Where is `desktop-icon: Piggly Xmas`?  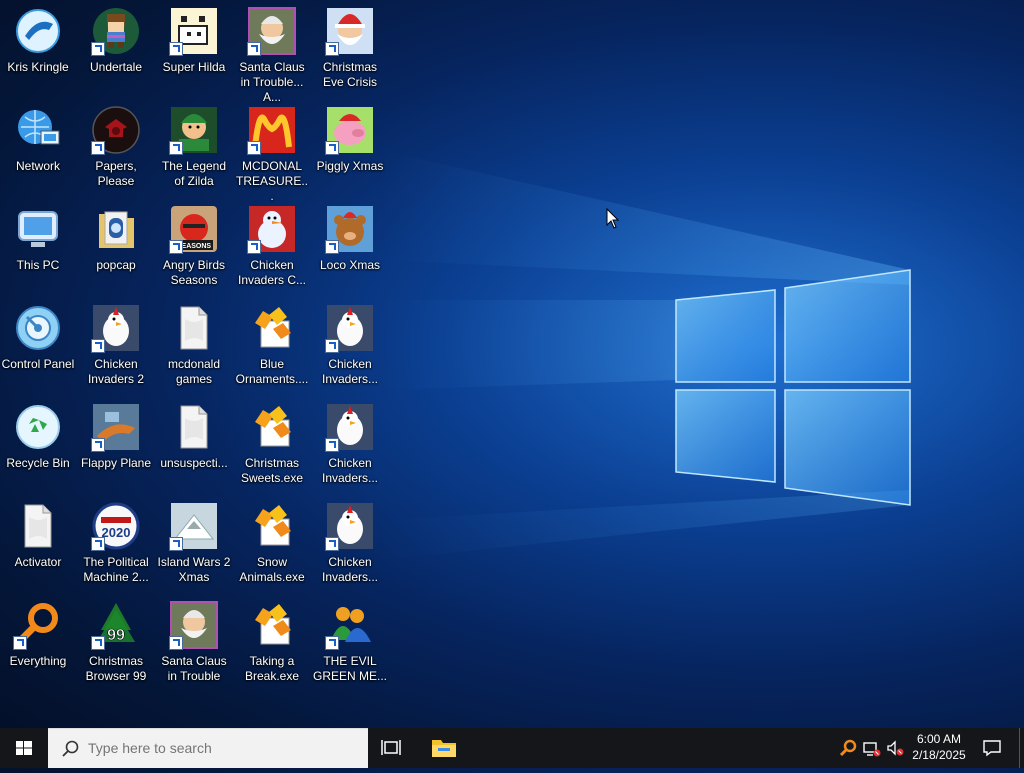 desktop-icon: Piggly Xmas is located at coordinates (350, 147).